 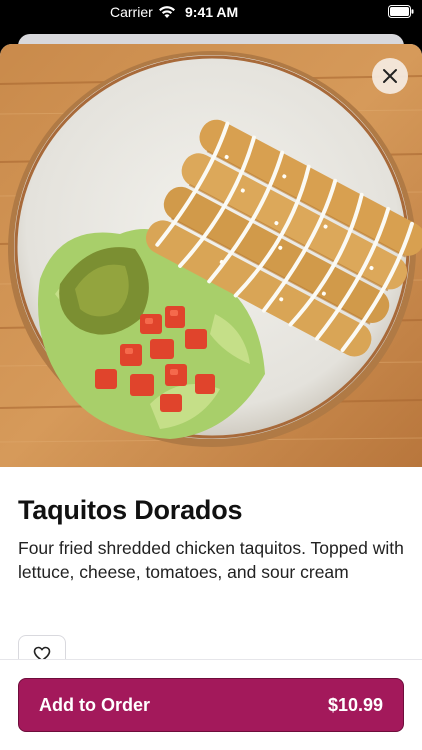 What do you see at coordinates (131, 12) in the screenshot?
I see `carrier-label: Carrier` at bounding box center [131, 12].